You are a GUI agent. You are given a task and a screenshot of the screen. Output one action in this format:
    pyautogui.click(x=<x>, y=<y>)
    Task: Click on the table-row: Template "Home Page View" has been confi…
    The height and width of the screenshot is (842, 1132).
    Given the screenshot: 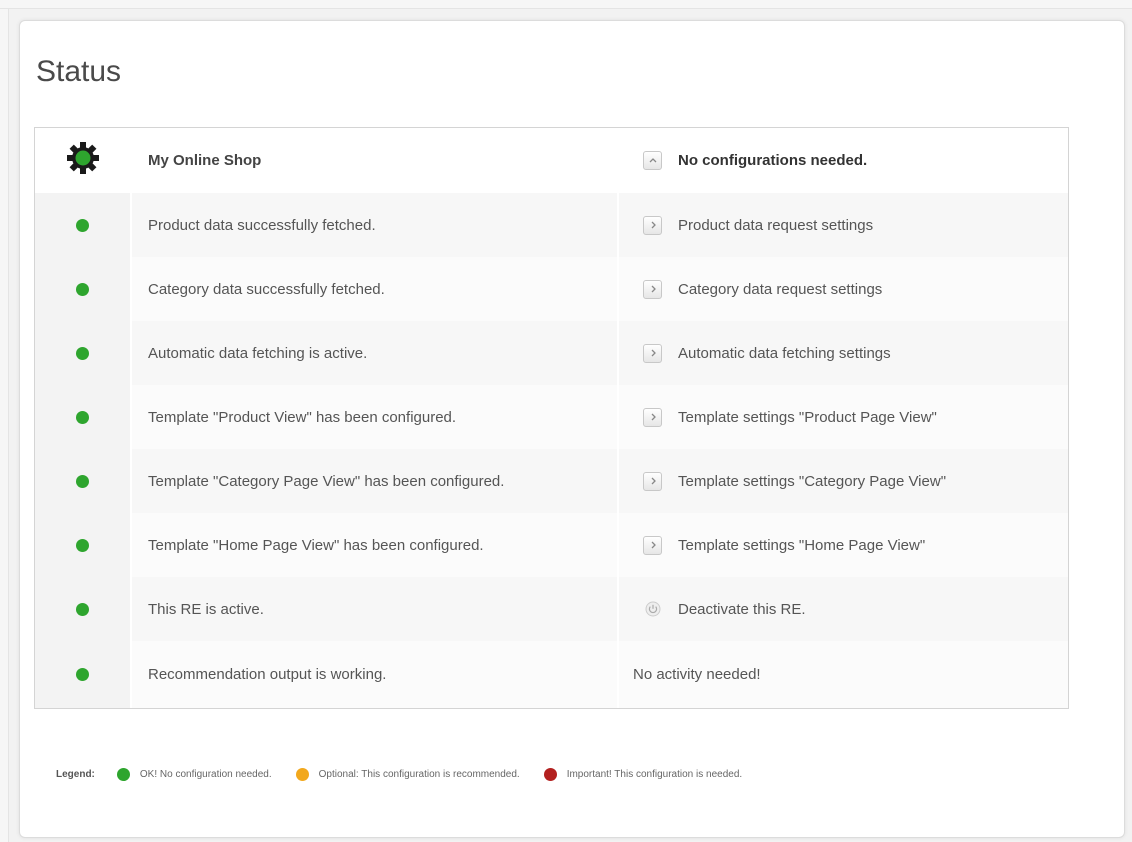 What is the action you would take?
    pyautogui.click(x=551, y=545)
    